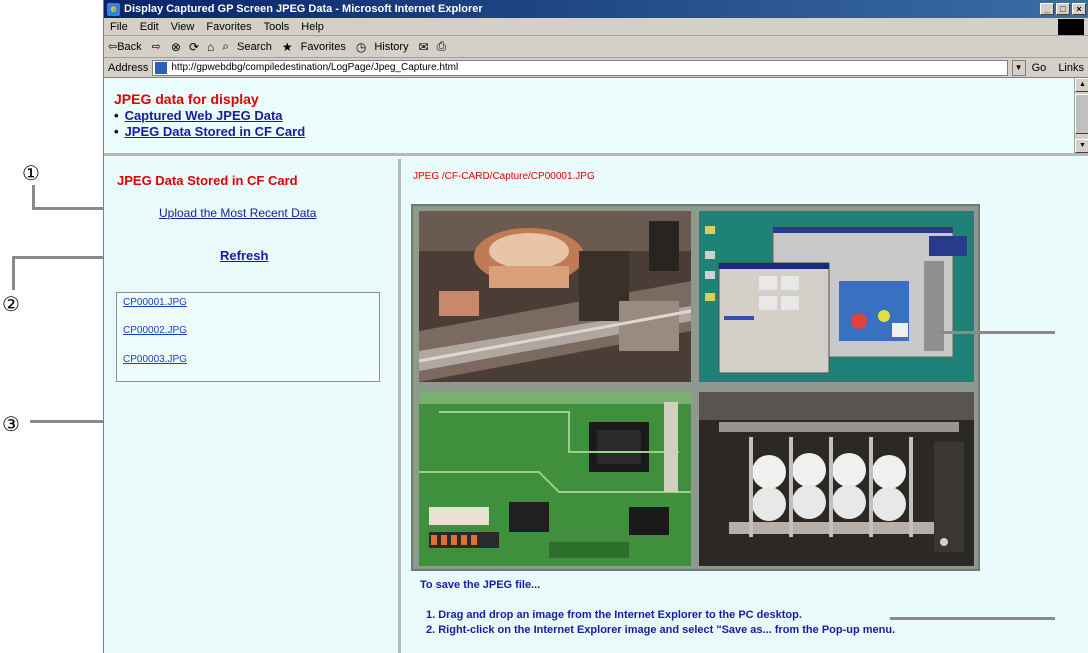 The height and width of the screenshot is (653, 1088). What do you see at coordinates (1079, 9) in the screenshot?
I see `close-button: ×` at bounding box center [1079, 9].